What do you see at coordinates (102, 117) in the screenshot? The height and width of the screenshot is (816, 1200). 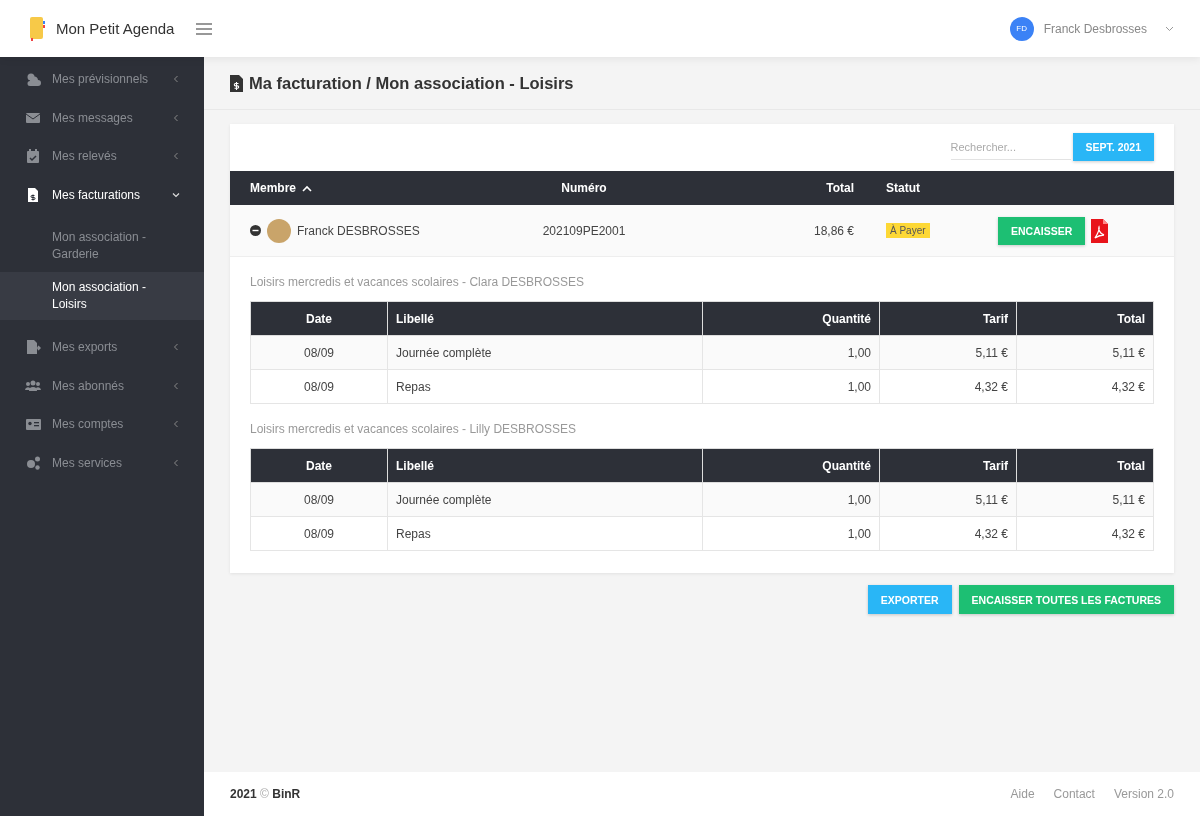 I see `sidebar-item: Mes messages` at bounding box center [102, 117].